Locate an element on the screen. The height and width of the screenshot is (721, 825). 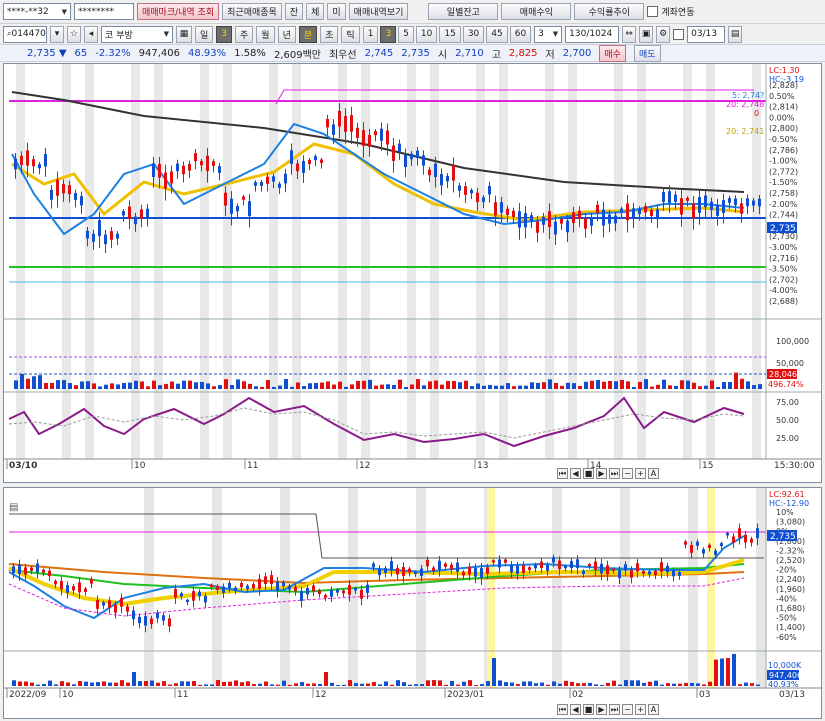
prev-symbol-button: ◂ is located at coordinates (91, 34).